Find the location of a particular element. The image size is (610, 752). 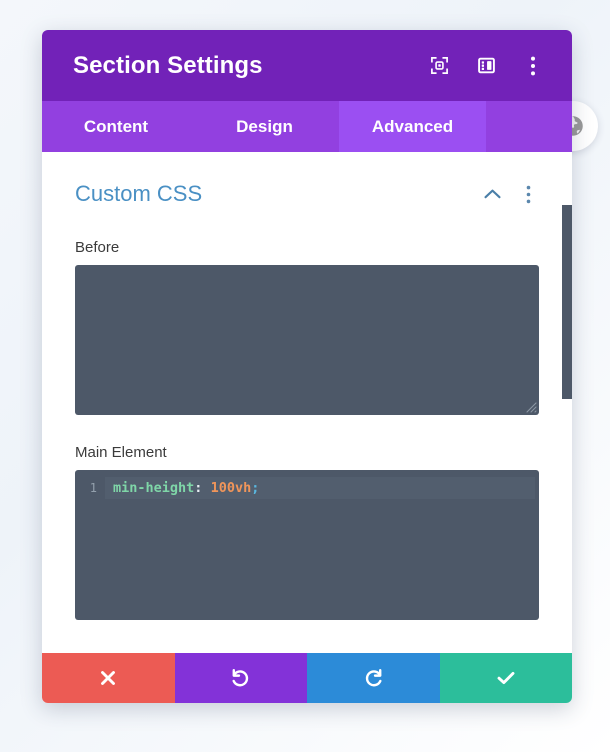

panel-scrollbar-thumb is located at coordinates (567, 302).